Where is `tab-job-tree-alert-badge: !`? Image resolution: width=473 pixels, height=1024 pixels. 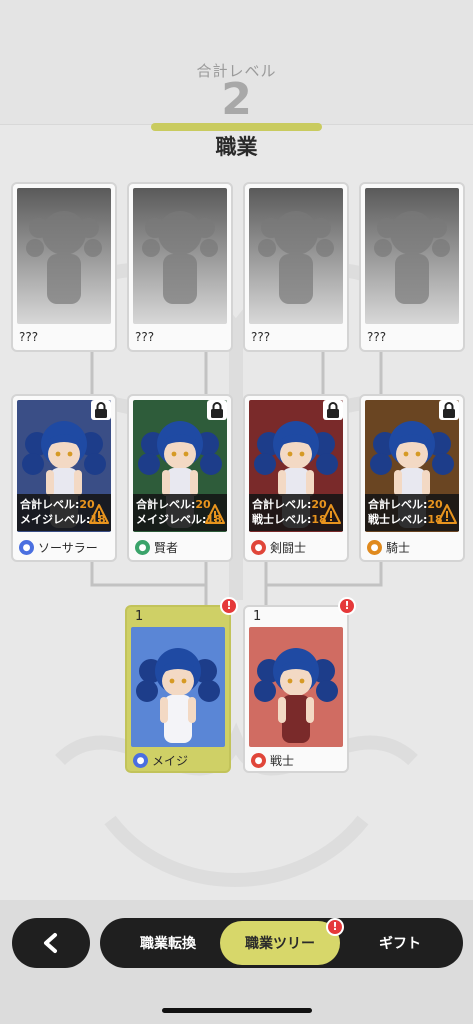 tab-job-tree-alert-badge: ! is located at coordinates (335, 927).